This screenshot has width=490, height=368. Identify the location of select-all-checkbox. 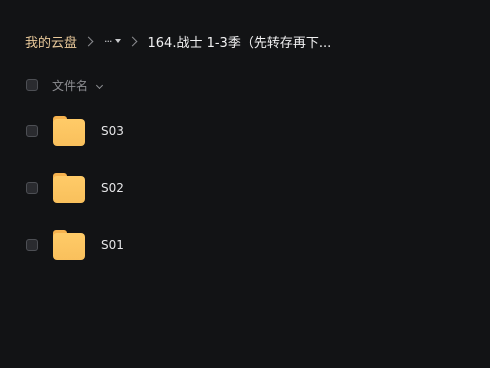
(32, 85).